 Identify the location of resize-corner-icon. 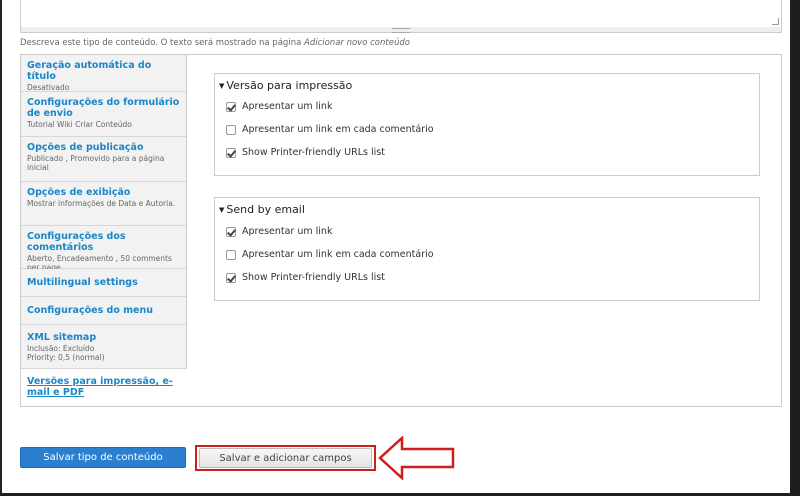
(775, 21).